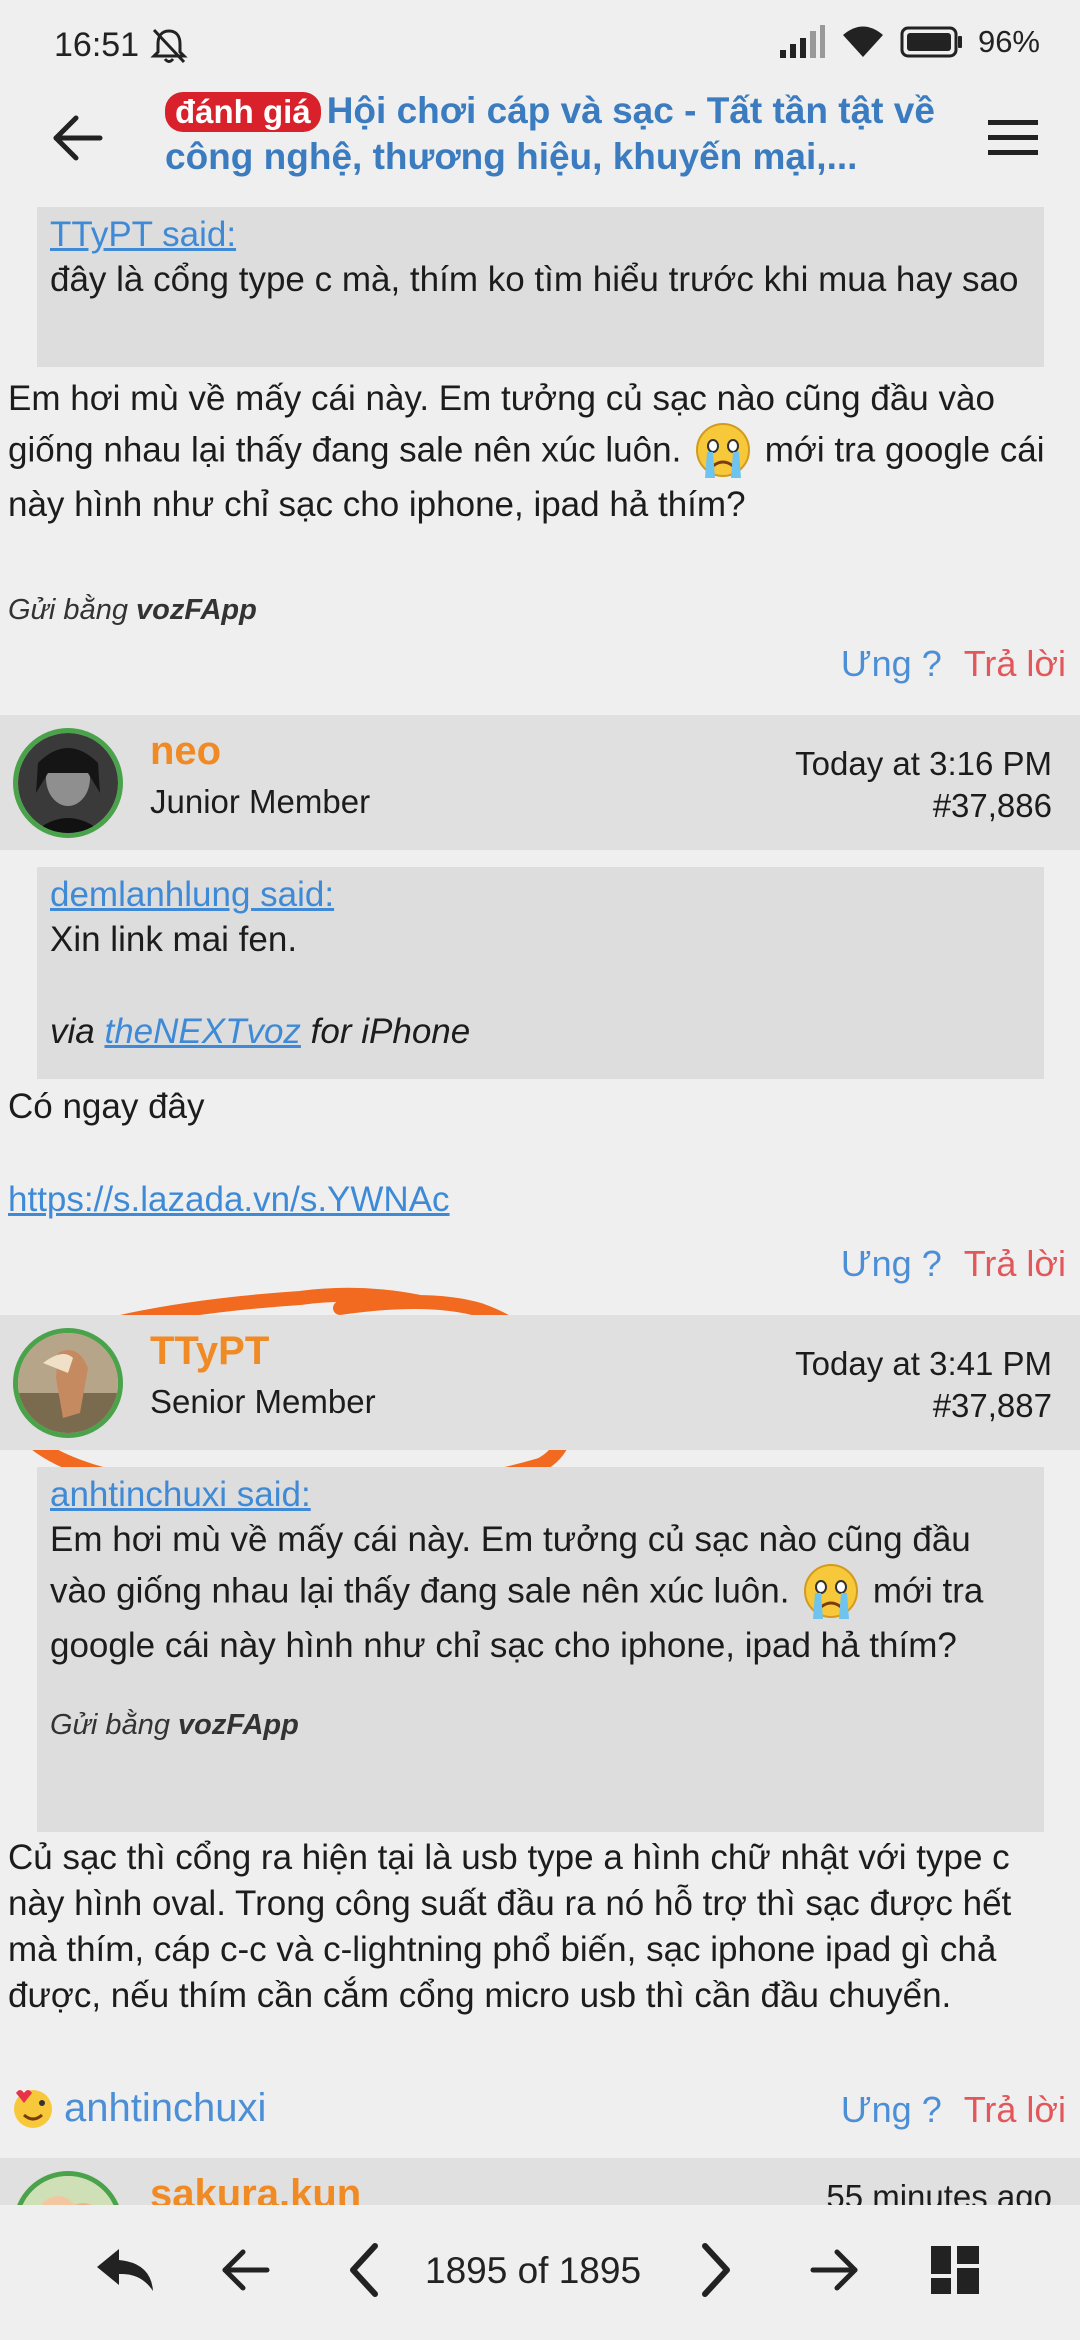  What do you see at coordinates (931, 42) in the screenshot?
I see `battery-icon` at bounding box center [931, 42].